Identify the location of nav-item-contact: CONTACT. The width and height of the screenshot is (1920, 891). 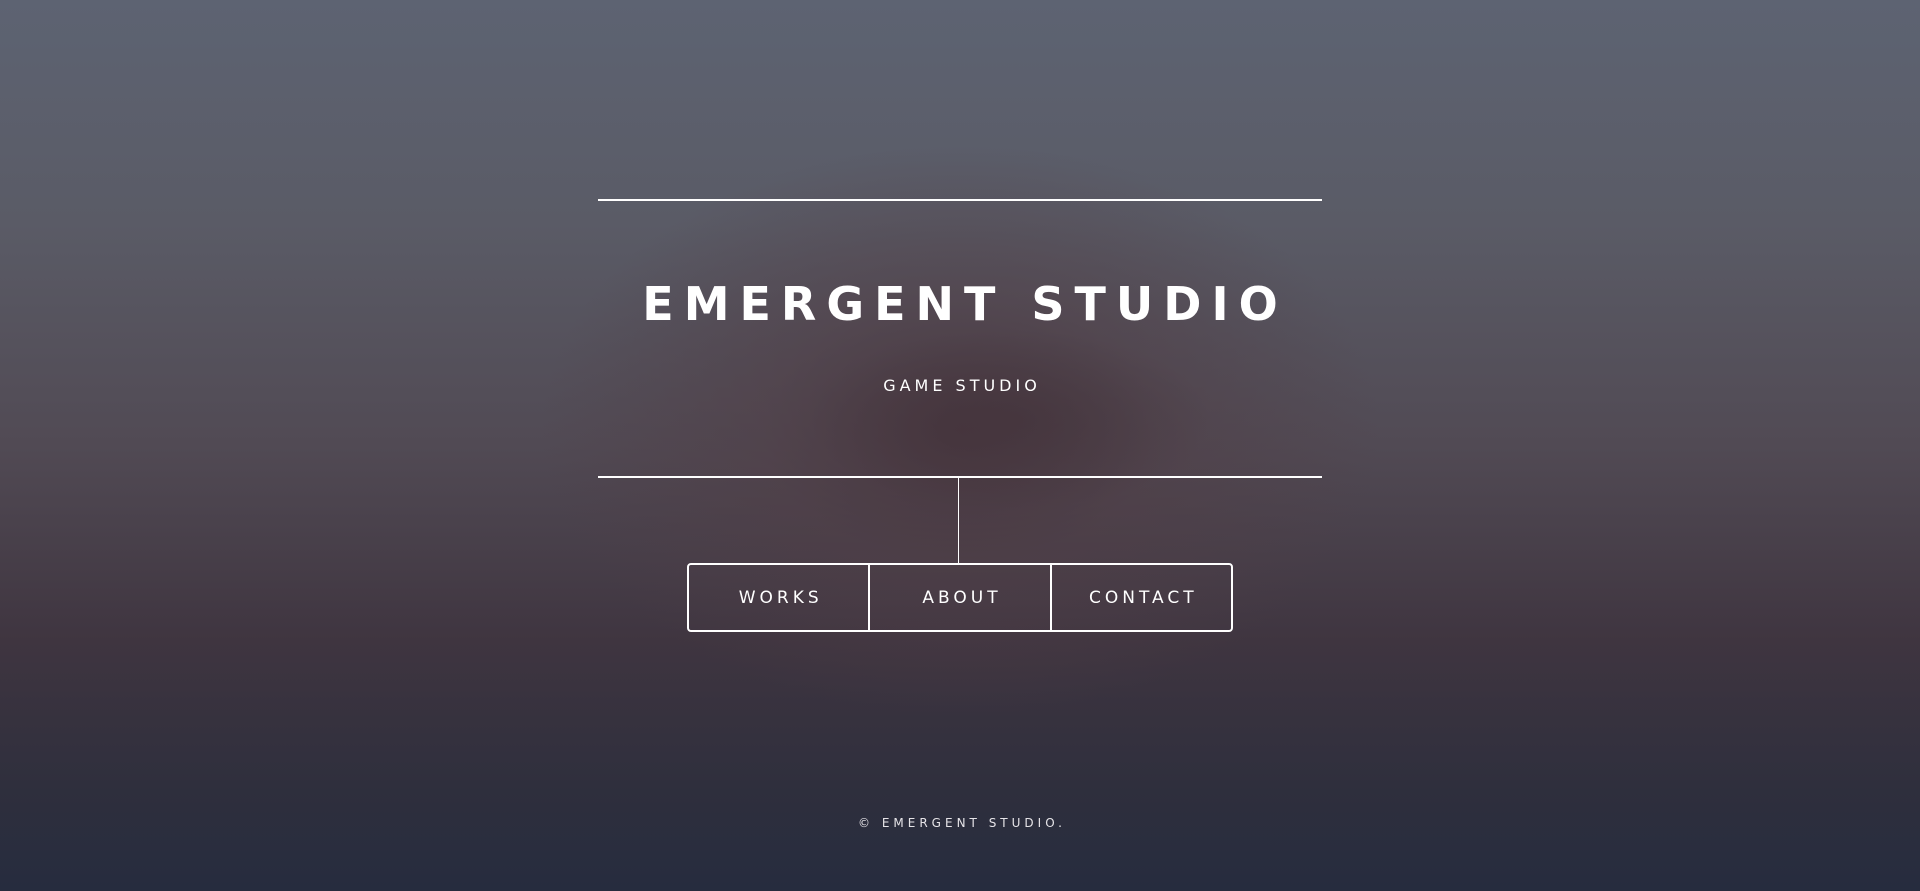
(1140, 597).